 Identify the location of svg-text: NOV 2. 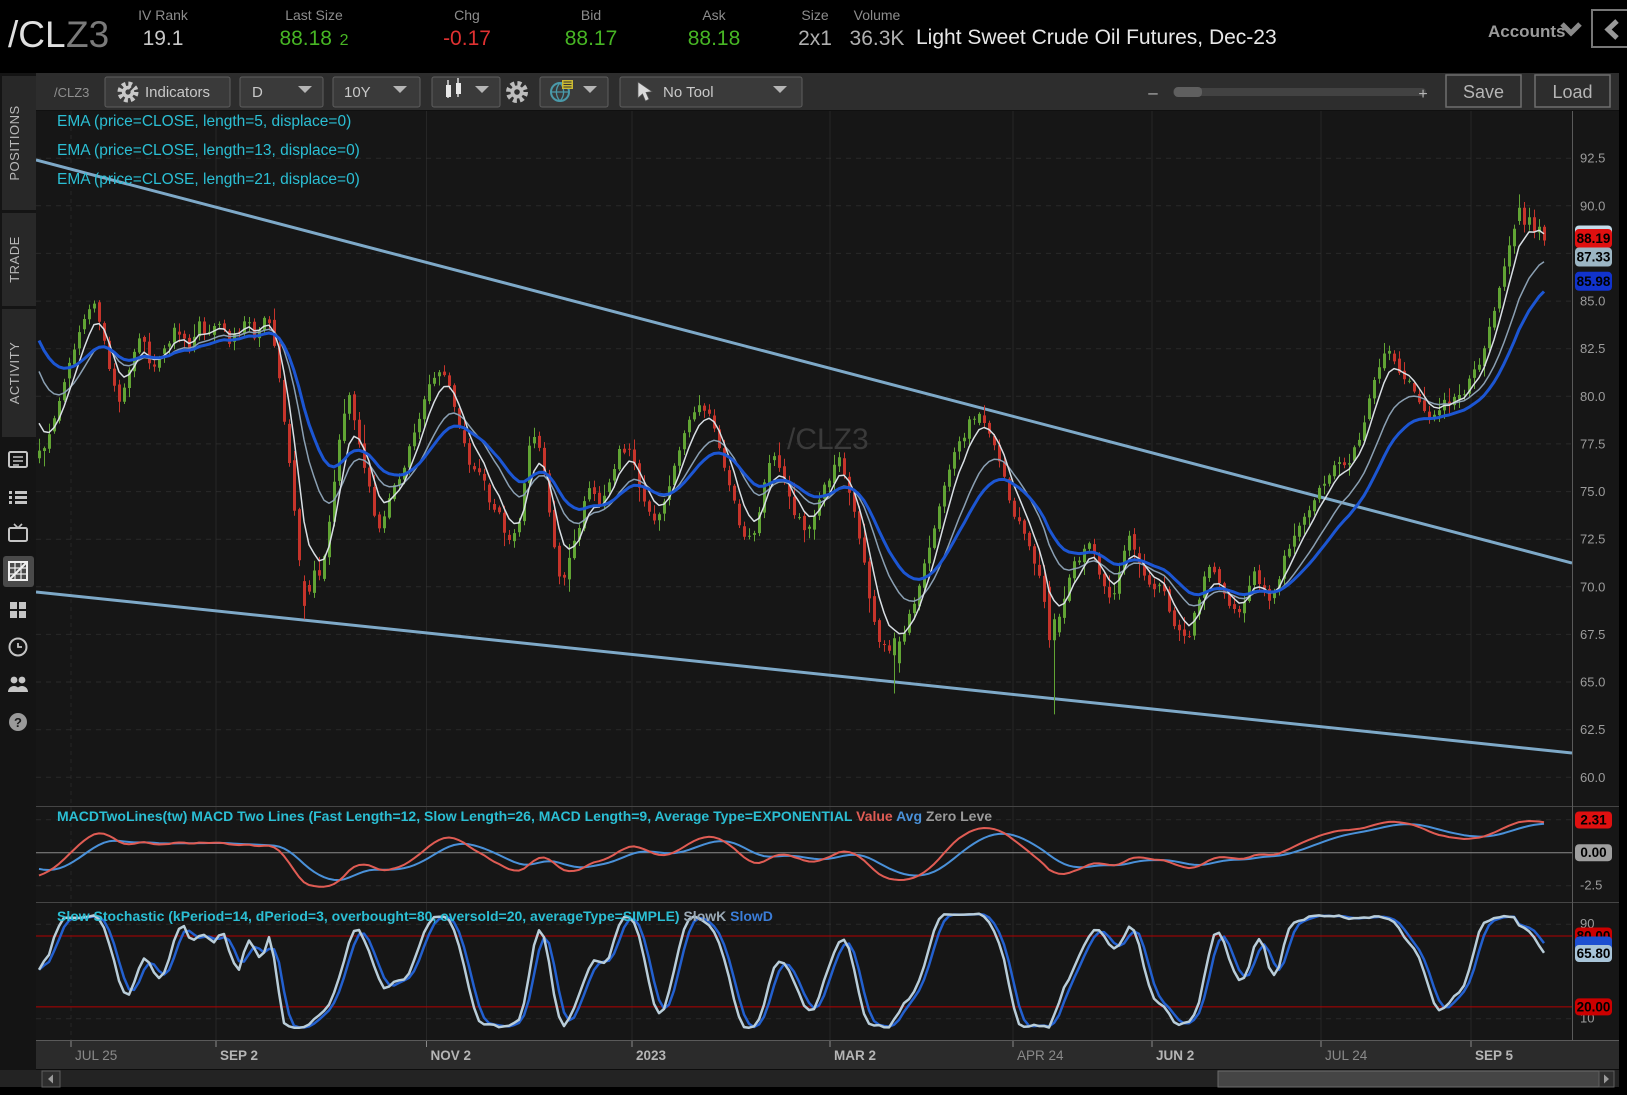
(451, 1055).